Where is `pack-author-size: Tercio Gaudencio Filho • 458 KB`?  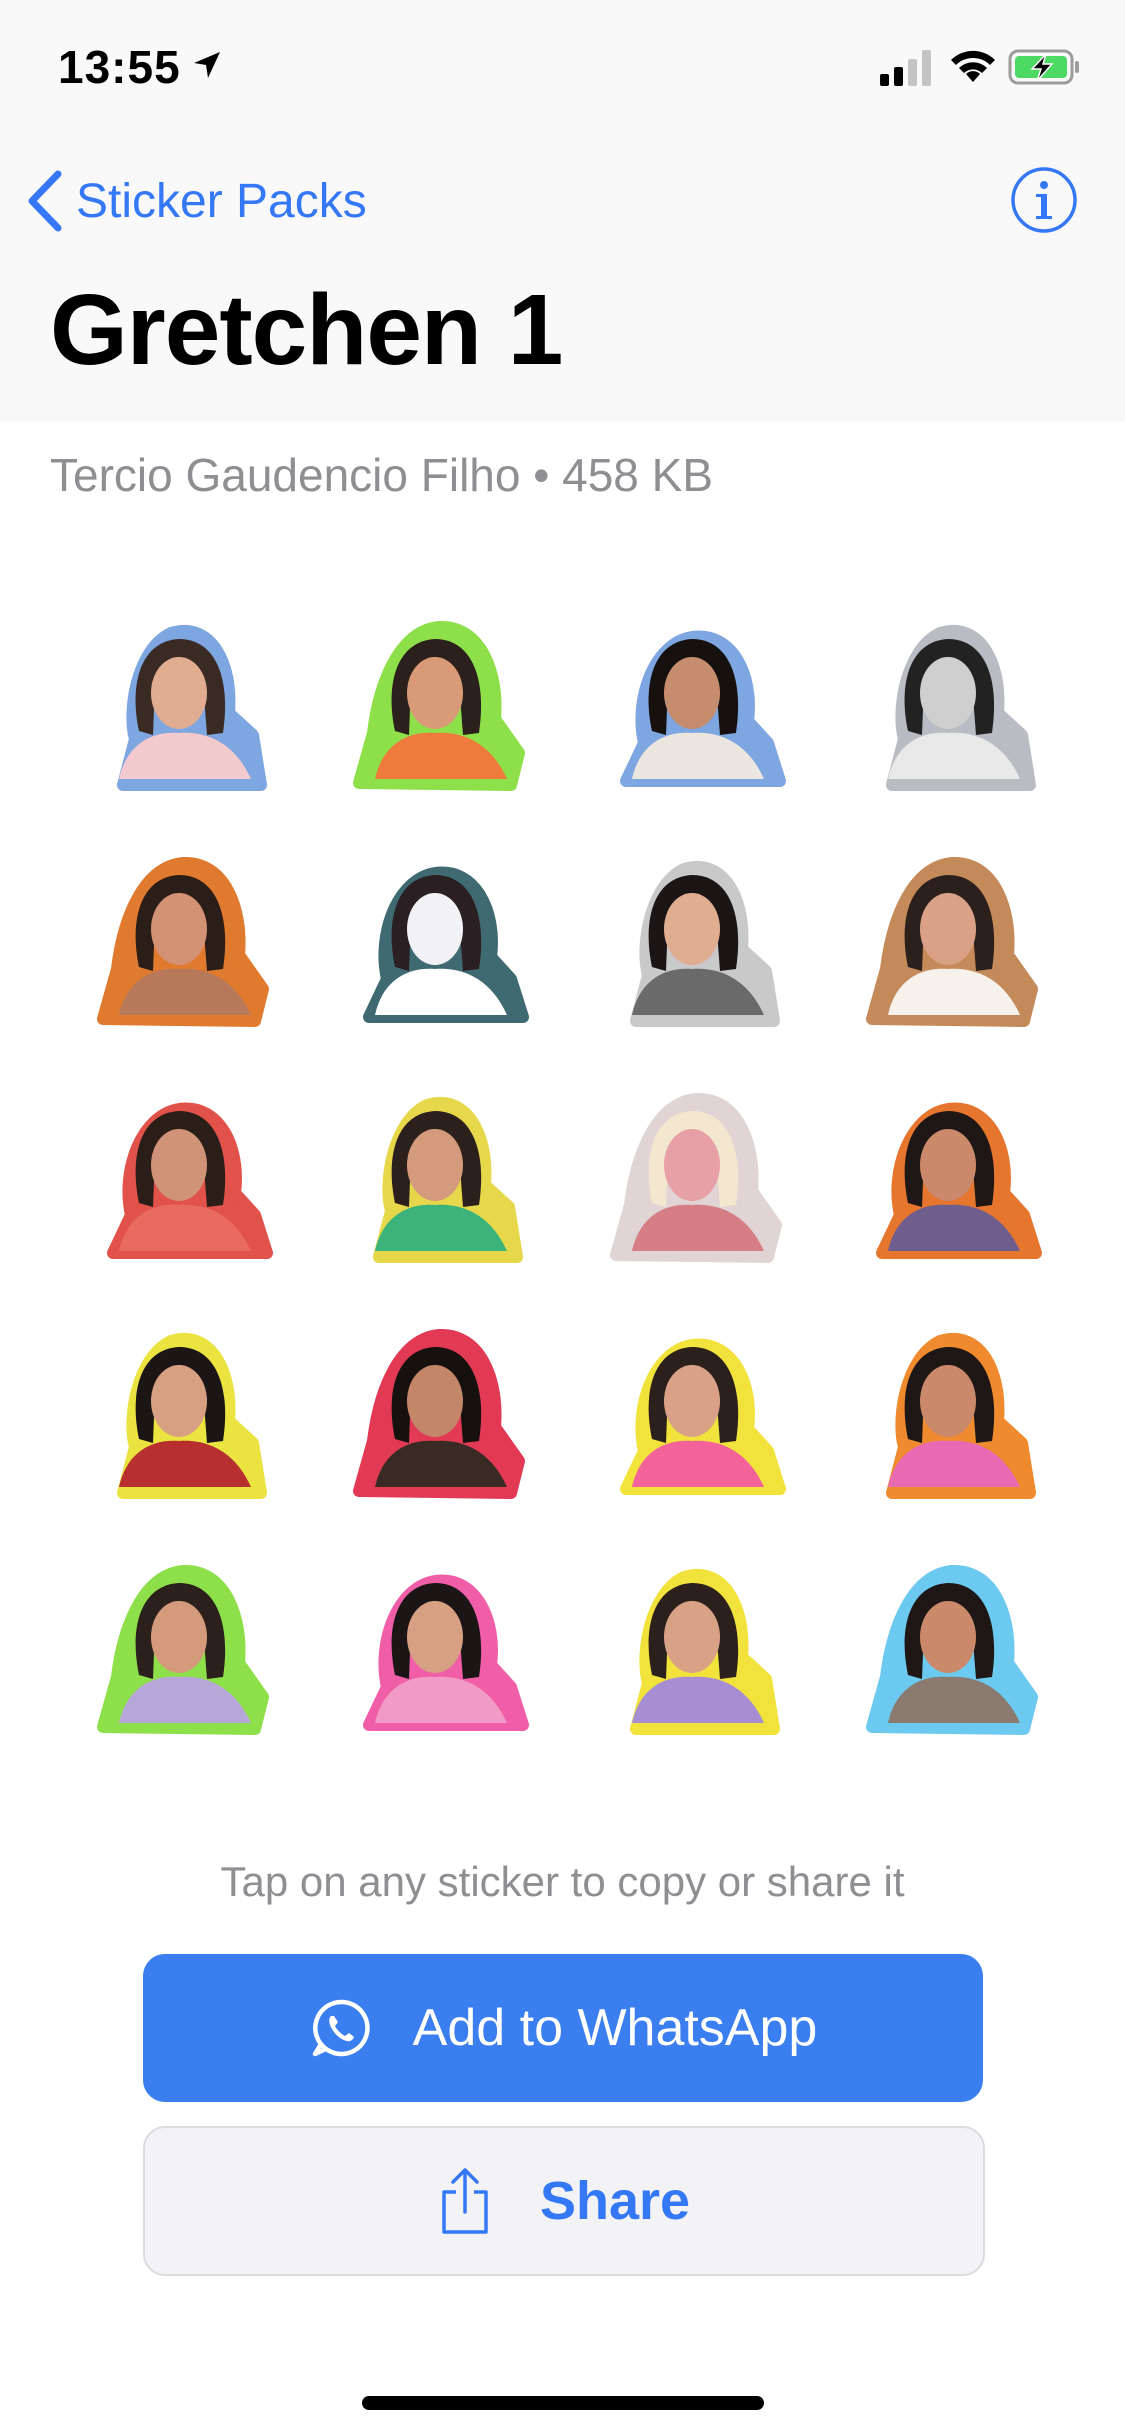 pack-author-size: Tercio Gaudencio Filho • 458 KB is located at coordinates (382, 475).